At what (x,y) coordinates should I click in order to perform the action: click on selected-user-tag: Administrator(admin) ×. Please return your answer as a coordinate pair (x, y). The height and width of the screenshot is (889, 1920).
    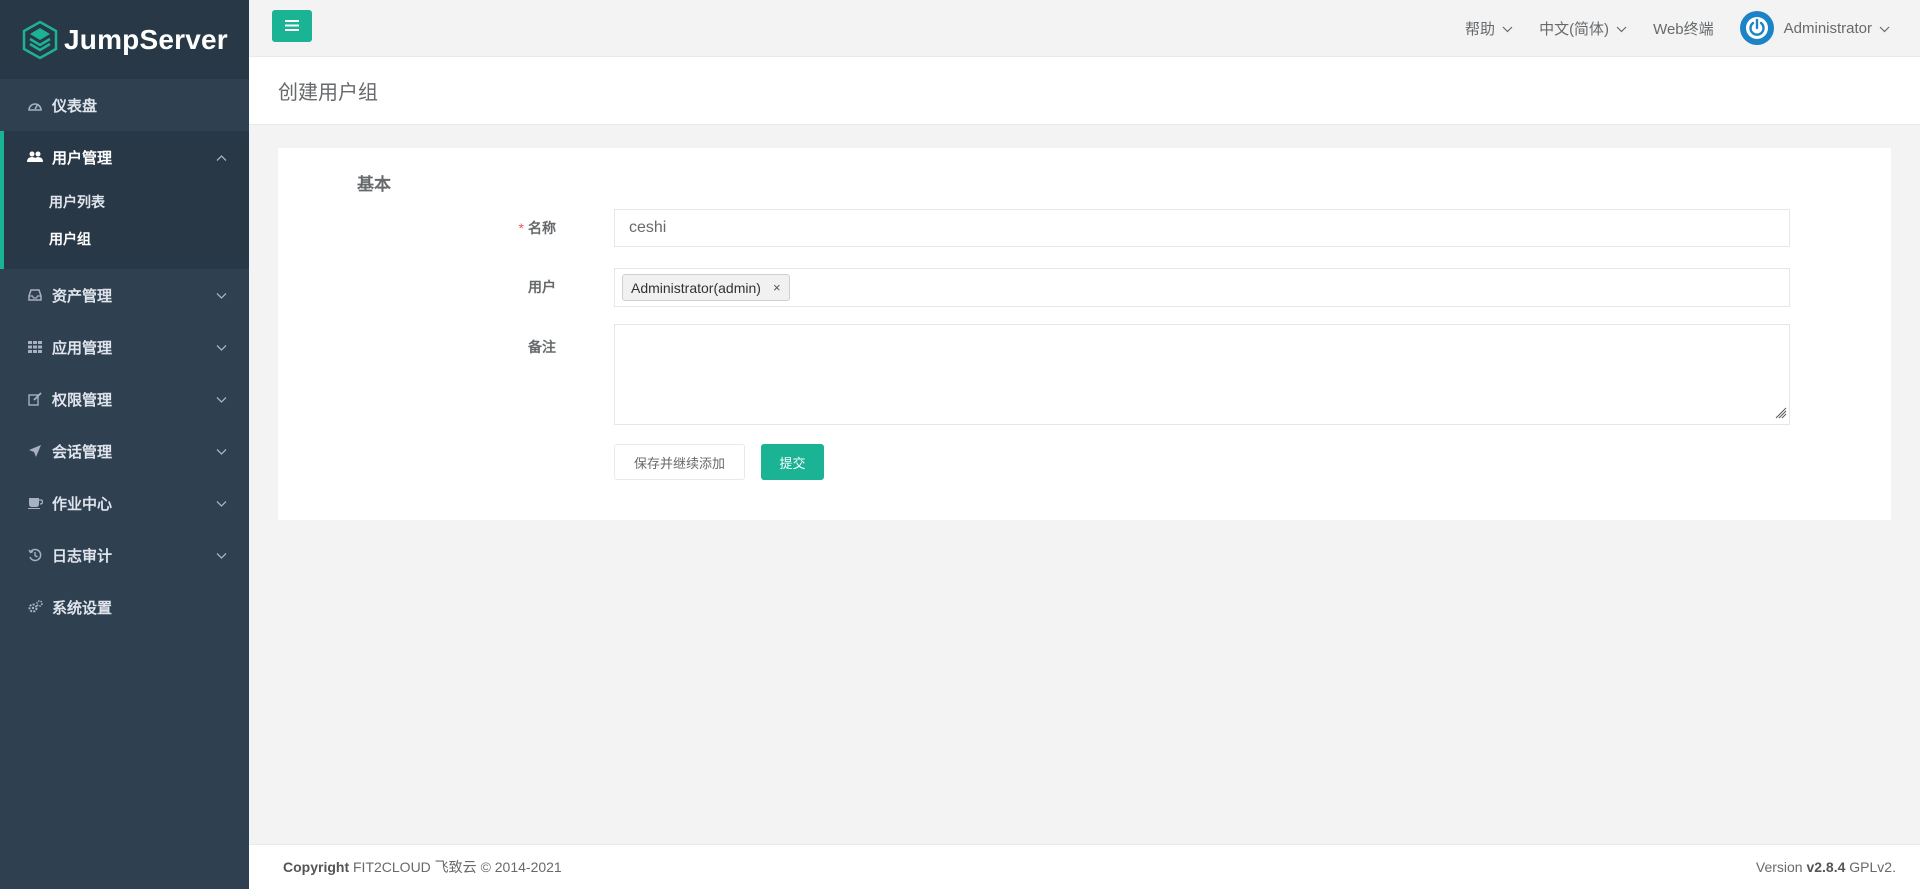
    Looking at the image, I should click on (706, 287).